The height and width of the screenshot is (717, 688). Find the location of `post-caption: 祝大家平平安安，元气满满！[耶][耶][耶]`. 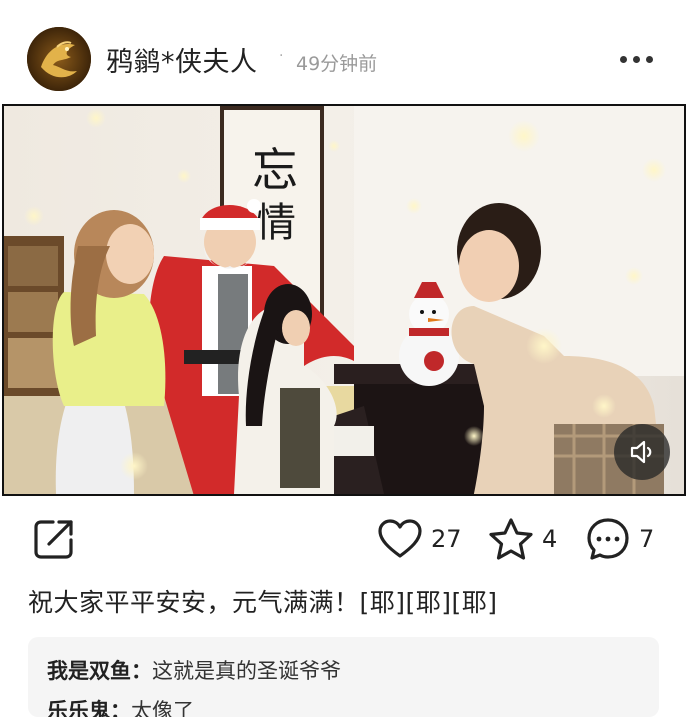

post-caption: 祝大家平平安安，元气满满！[耶][耶][耶] is located at coordinates (263, 602).